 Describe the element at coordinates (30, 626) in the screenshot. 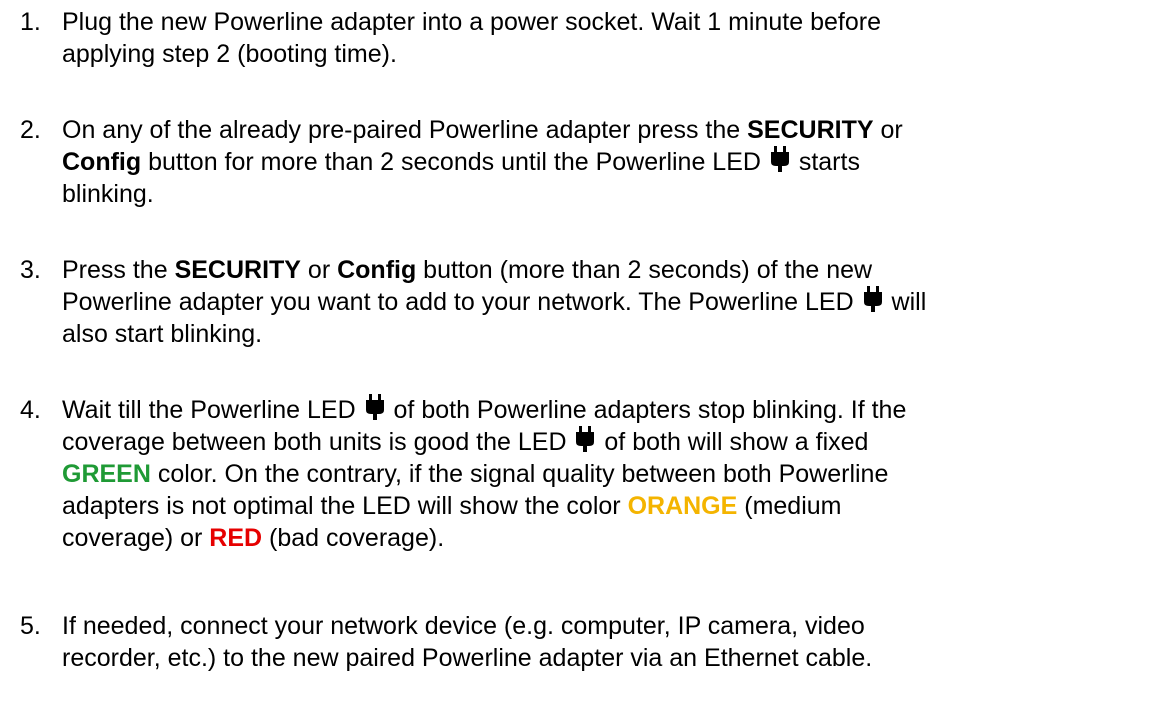

I see `step-number: 5.` at that location.